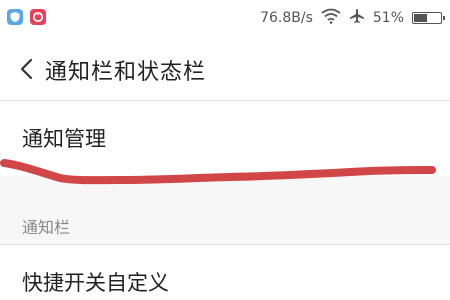  What do you see at coordinates (46, 227) in the screenshot?
I see `section-header-notification-bar: 通知栏` at bounding box center [46, 227].